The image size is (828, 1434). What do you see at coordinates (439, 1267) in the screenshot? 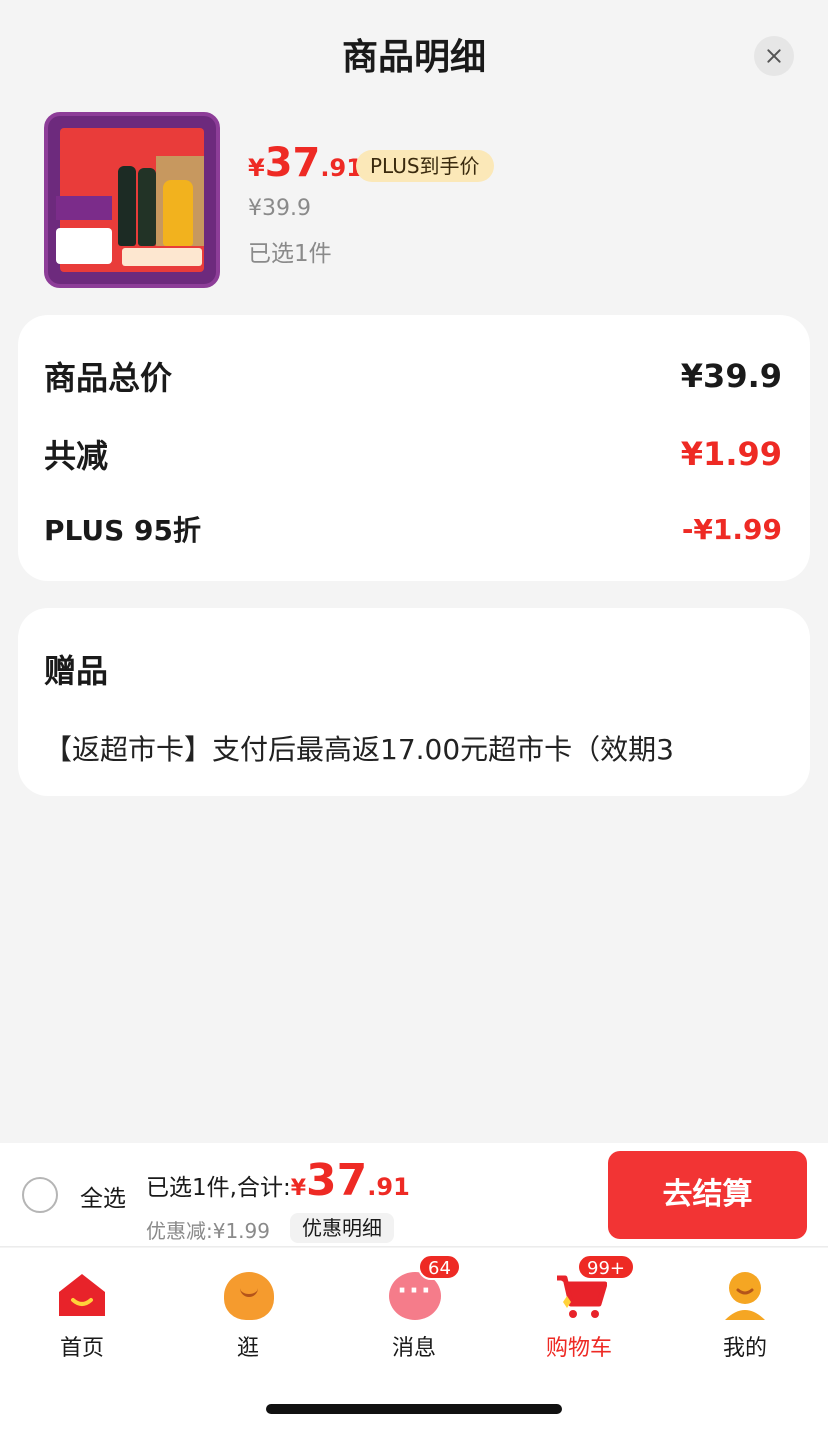
I see `message-badge: 64` at bounding box center [439, 1267].